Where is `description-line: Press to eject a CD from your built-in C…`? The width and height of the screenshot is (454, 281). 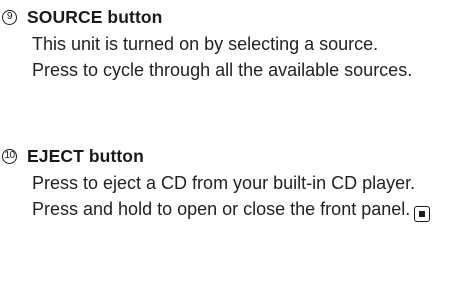
description-line: Press to eject a CD from your built-in C… is located at coordinates (224, 183).